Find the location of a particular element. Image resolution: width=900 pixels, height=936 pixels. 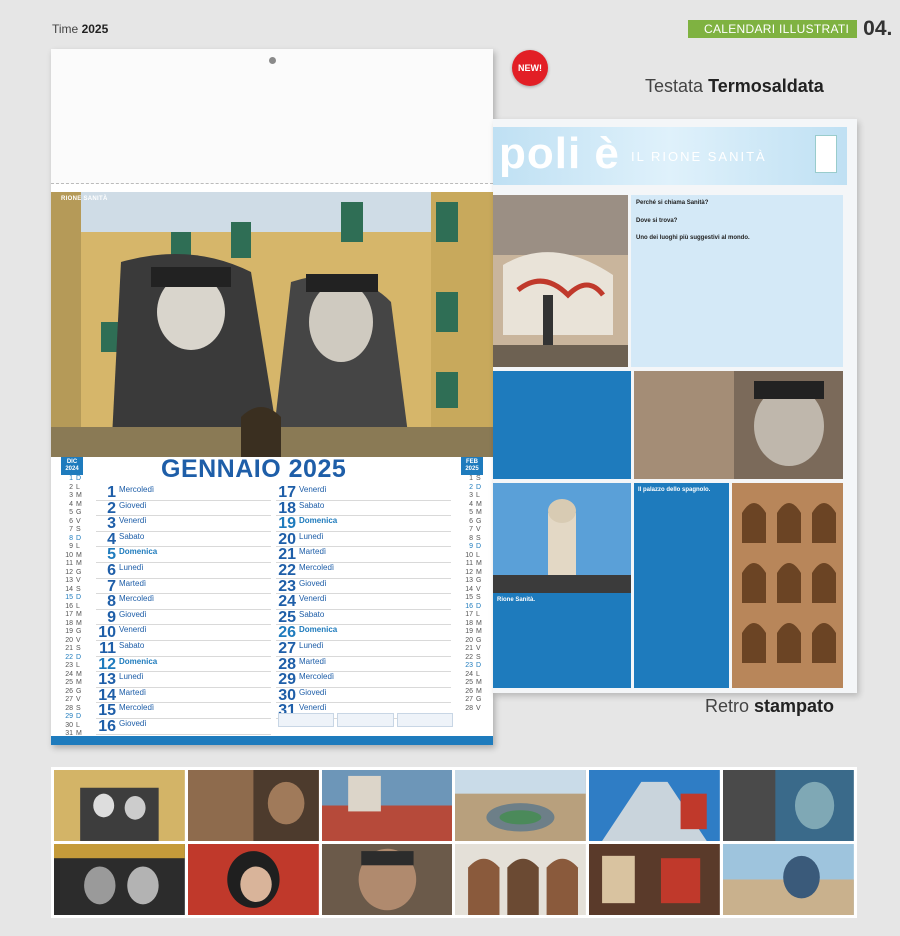

spread-head-title: poli è is located at coordinates (559, 153).